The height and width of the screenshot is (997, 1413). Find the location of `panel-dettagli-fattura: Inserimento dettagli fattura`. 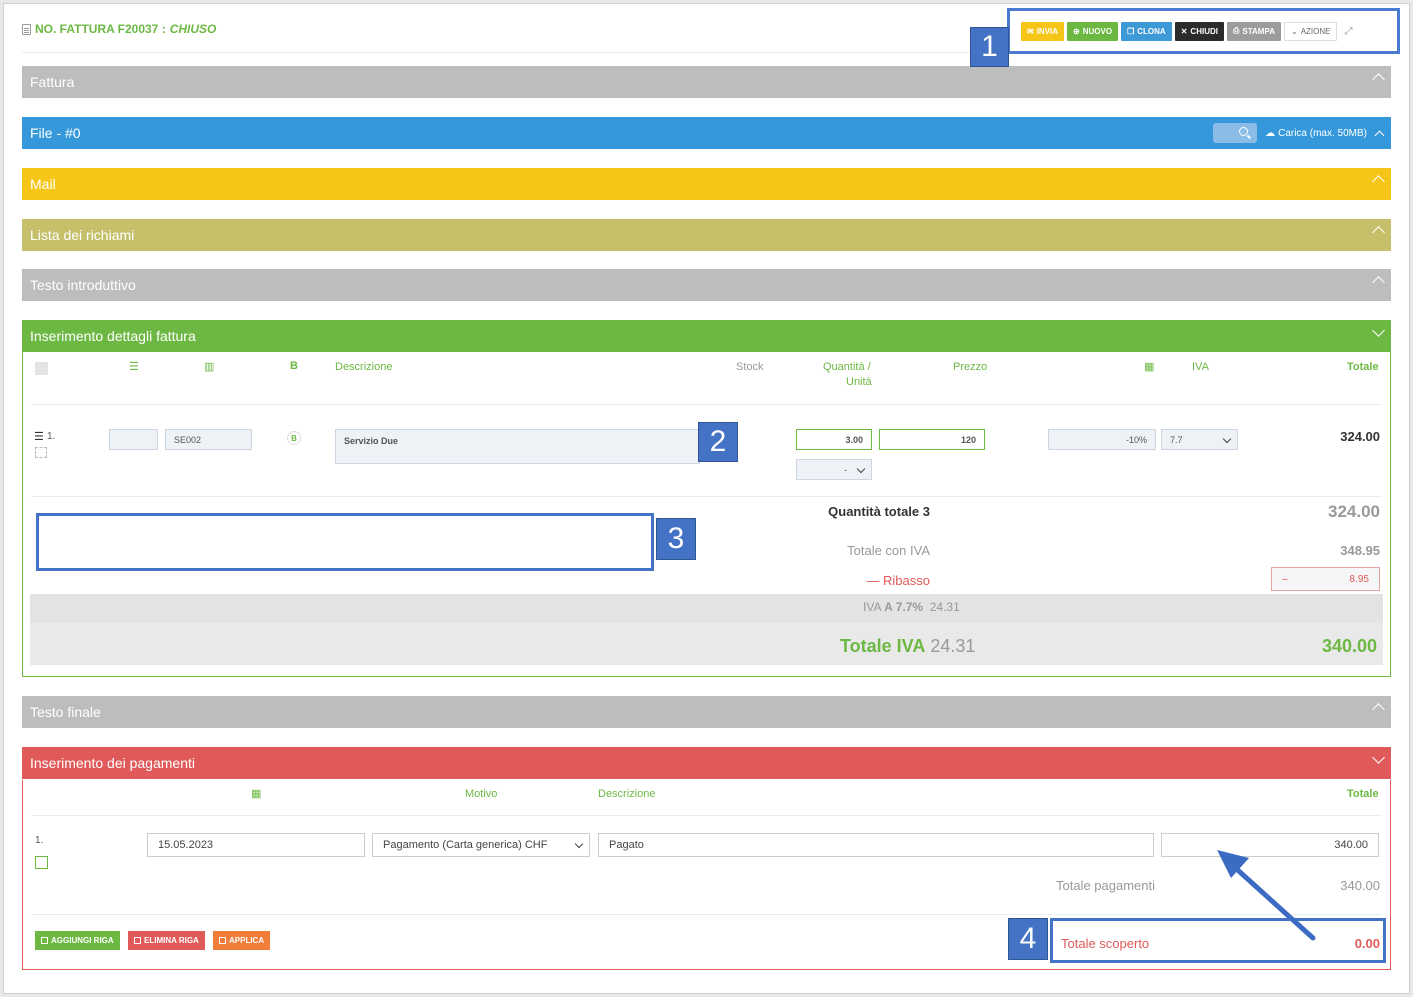

panel-dettagli-fattura: Inserimento dettagli fattura is located at coordinates (706, 336).